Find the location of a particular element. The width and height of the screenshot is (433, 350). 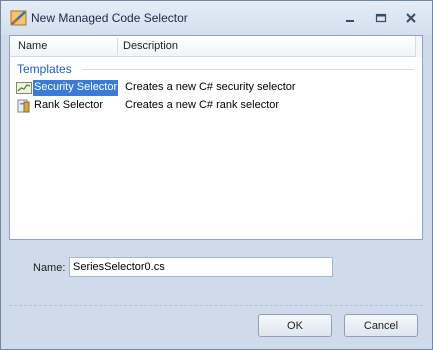

group-divider is located at coordinates (248, 69).